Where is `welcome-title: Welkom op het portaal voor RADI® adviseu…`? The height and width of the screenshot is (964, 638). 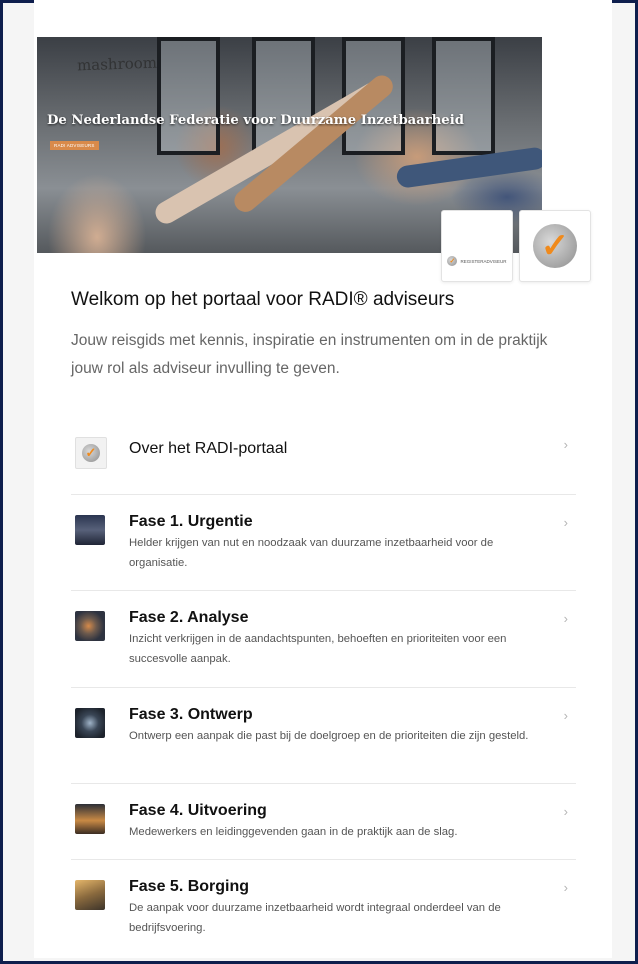
welcome-title: Welkom op het portaal voor RADI® adviseu… is located at coordinates (263, 299).